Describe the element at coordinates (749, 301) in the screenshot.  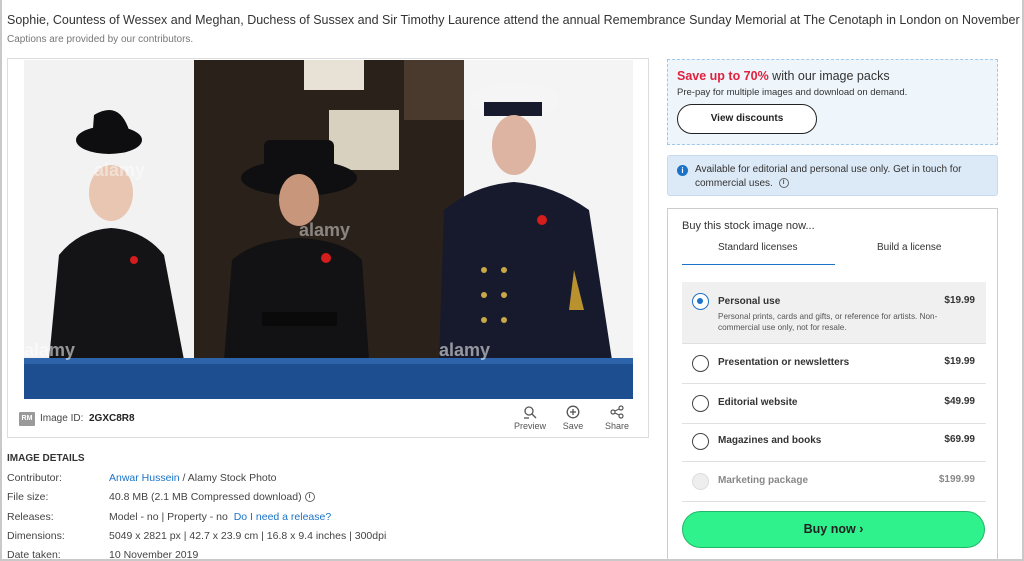
I see `option-name: Personal use` at that location.